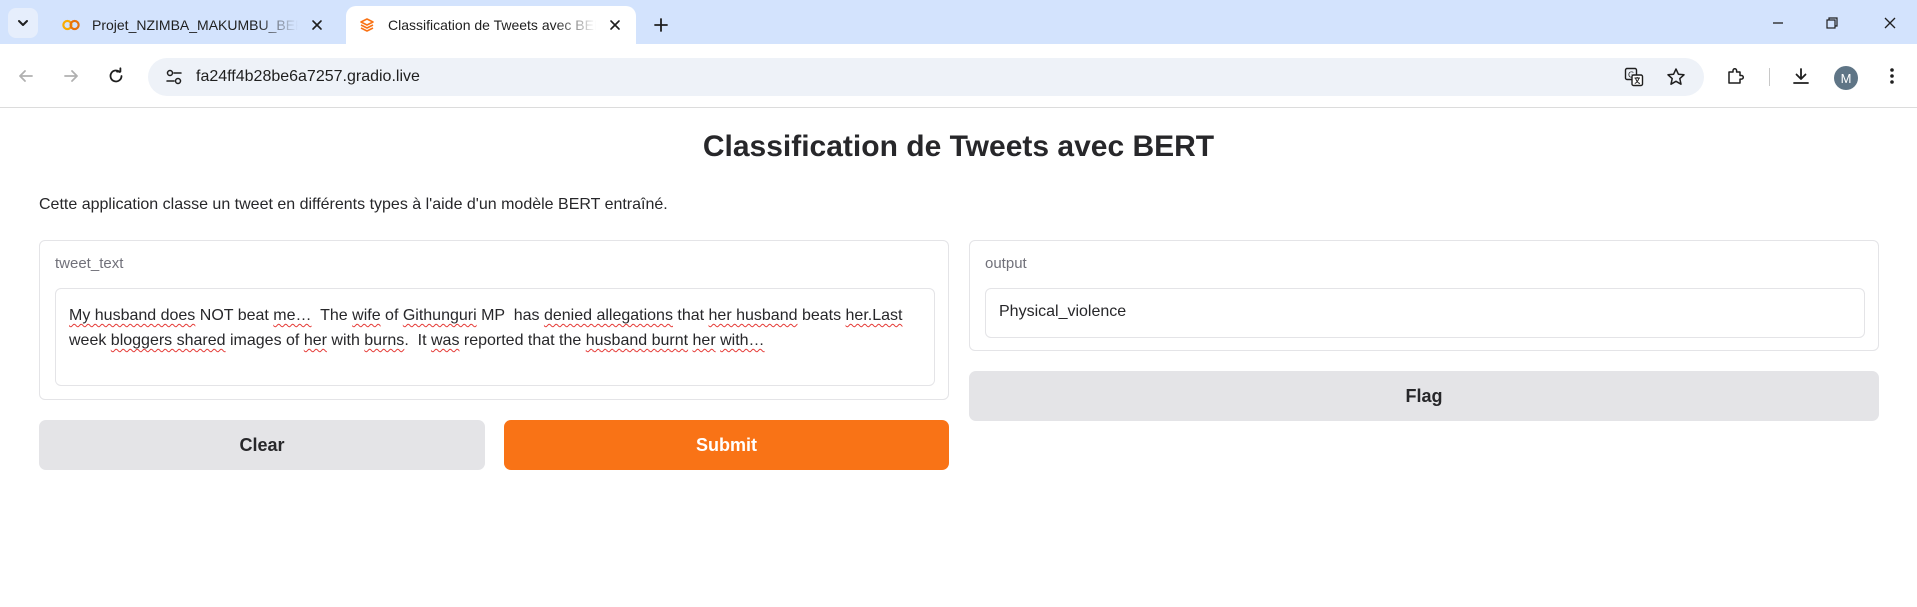 This screenshot has width=1917, height=607. I want to click on output-panel: output Physical_violence, so click(1424, 295).